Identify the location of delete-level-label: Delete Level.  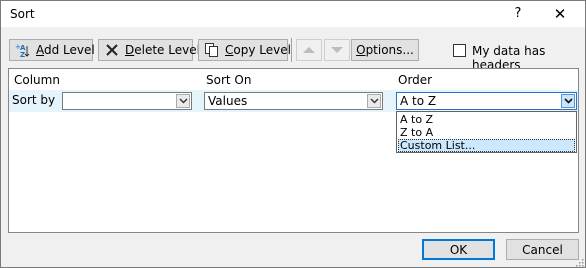
(162, 50).